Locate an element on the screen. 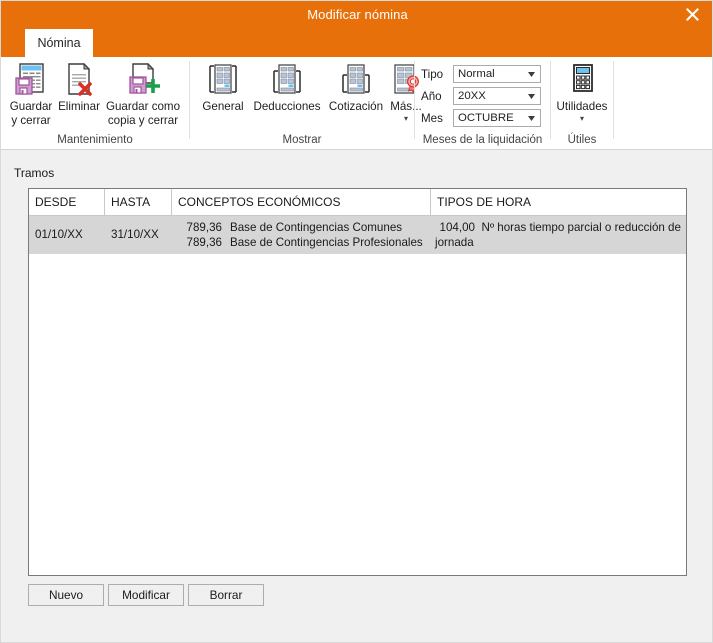 This screenshot has width=713, height=643. button-utilidades: Utilidades ▾ is located at coordinates (582, 91).